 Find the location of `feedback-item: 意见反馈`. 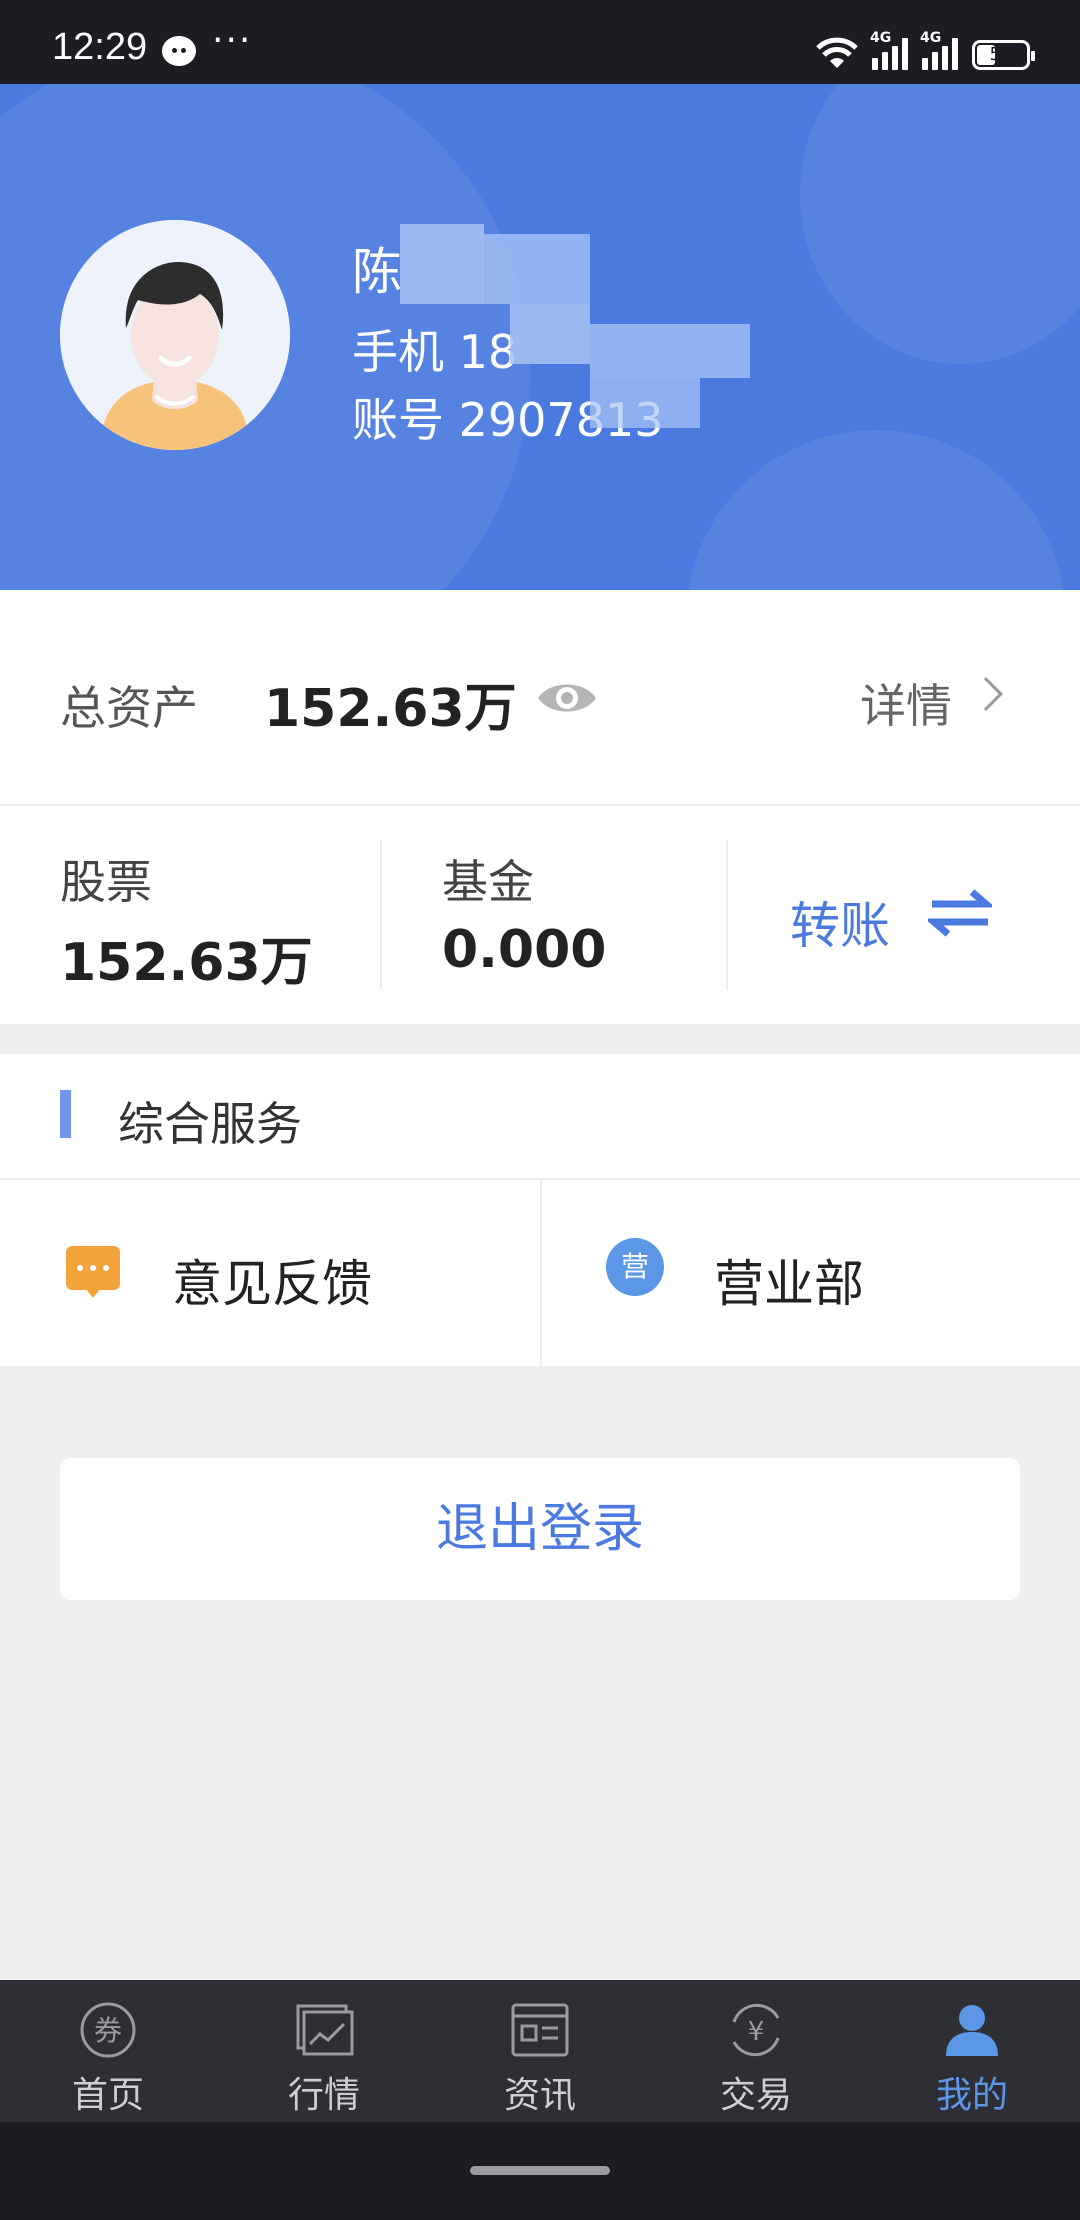

feedback-item: 意见反馈 is located at coordinates (270, 1273).